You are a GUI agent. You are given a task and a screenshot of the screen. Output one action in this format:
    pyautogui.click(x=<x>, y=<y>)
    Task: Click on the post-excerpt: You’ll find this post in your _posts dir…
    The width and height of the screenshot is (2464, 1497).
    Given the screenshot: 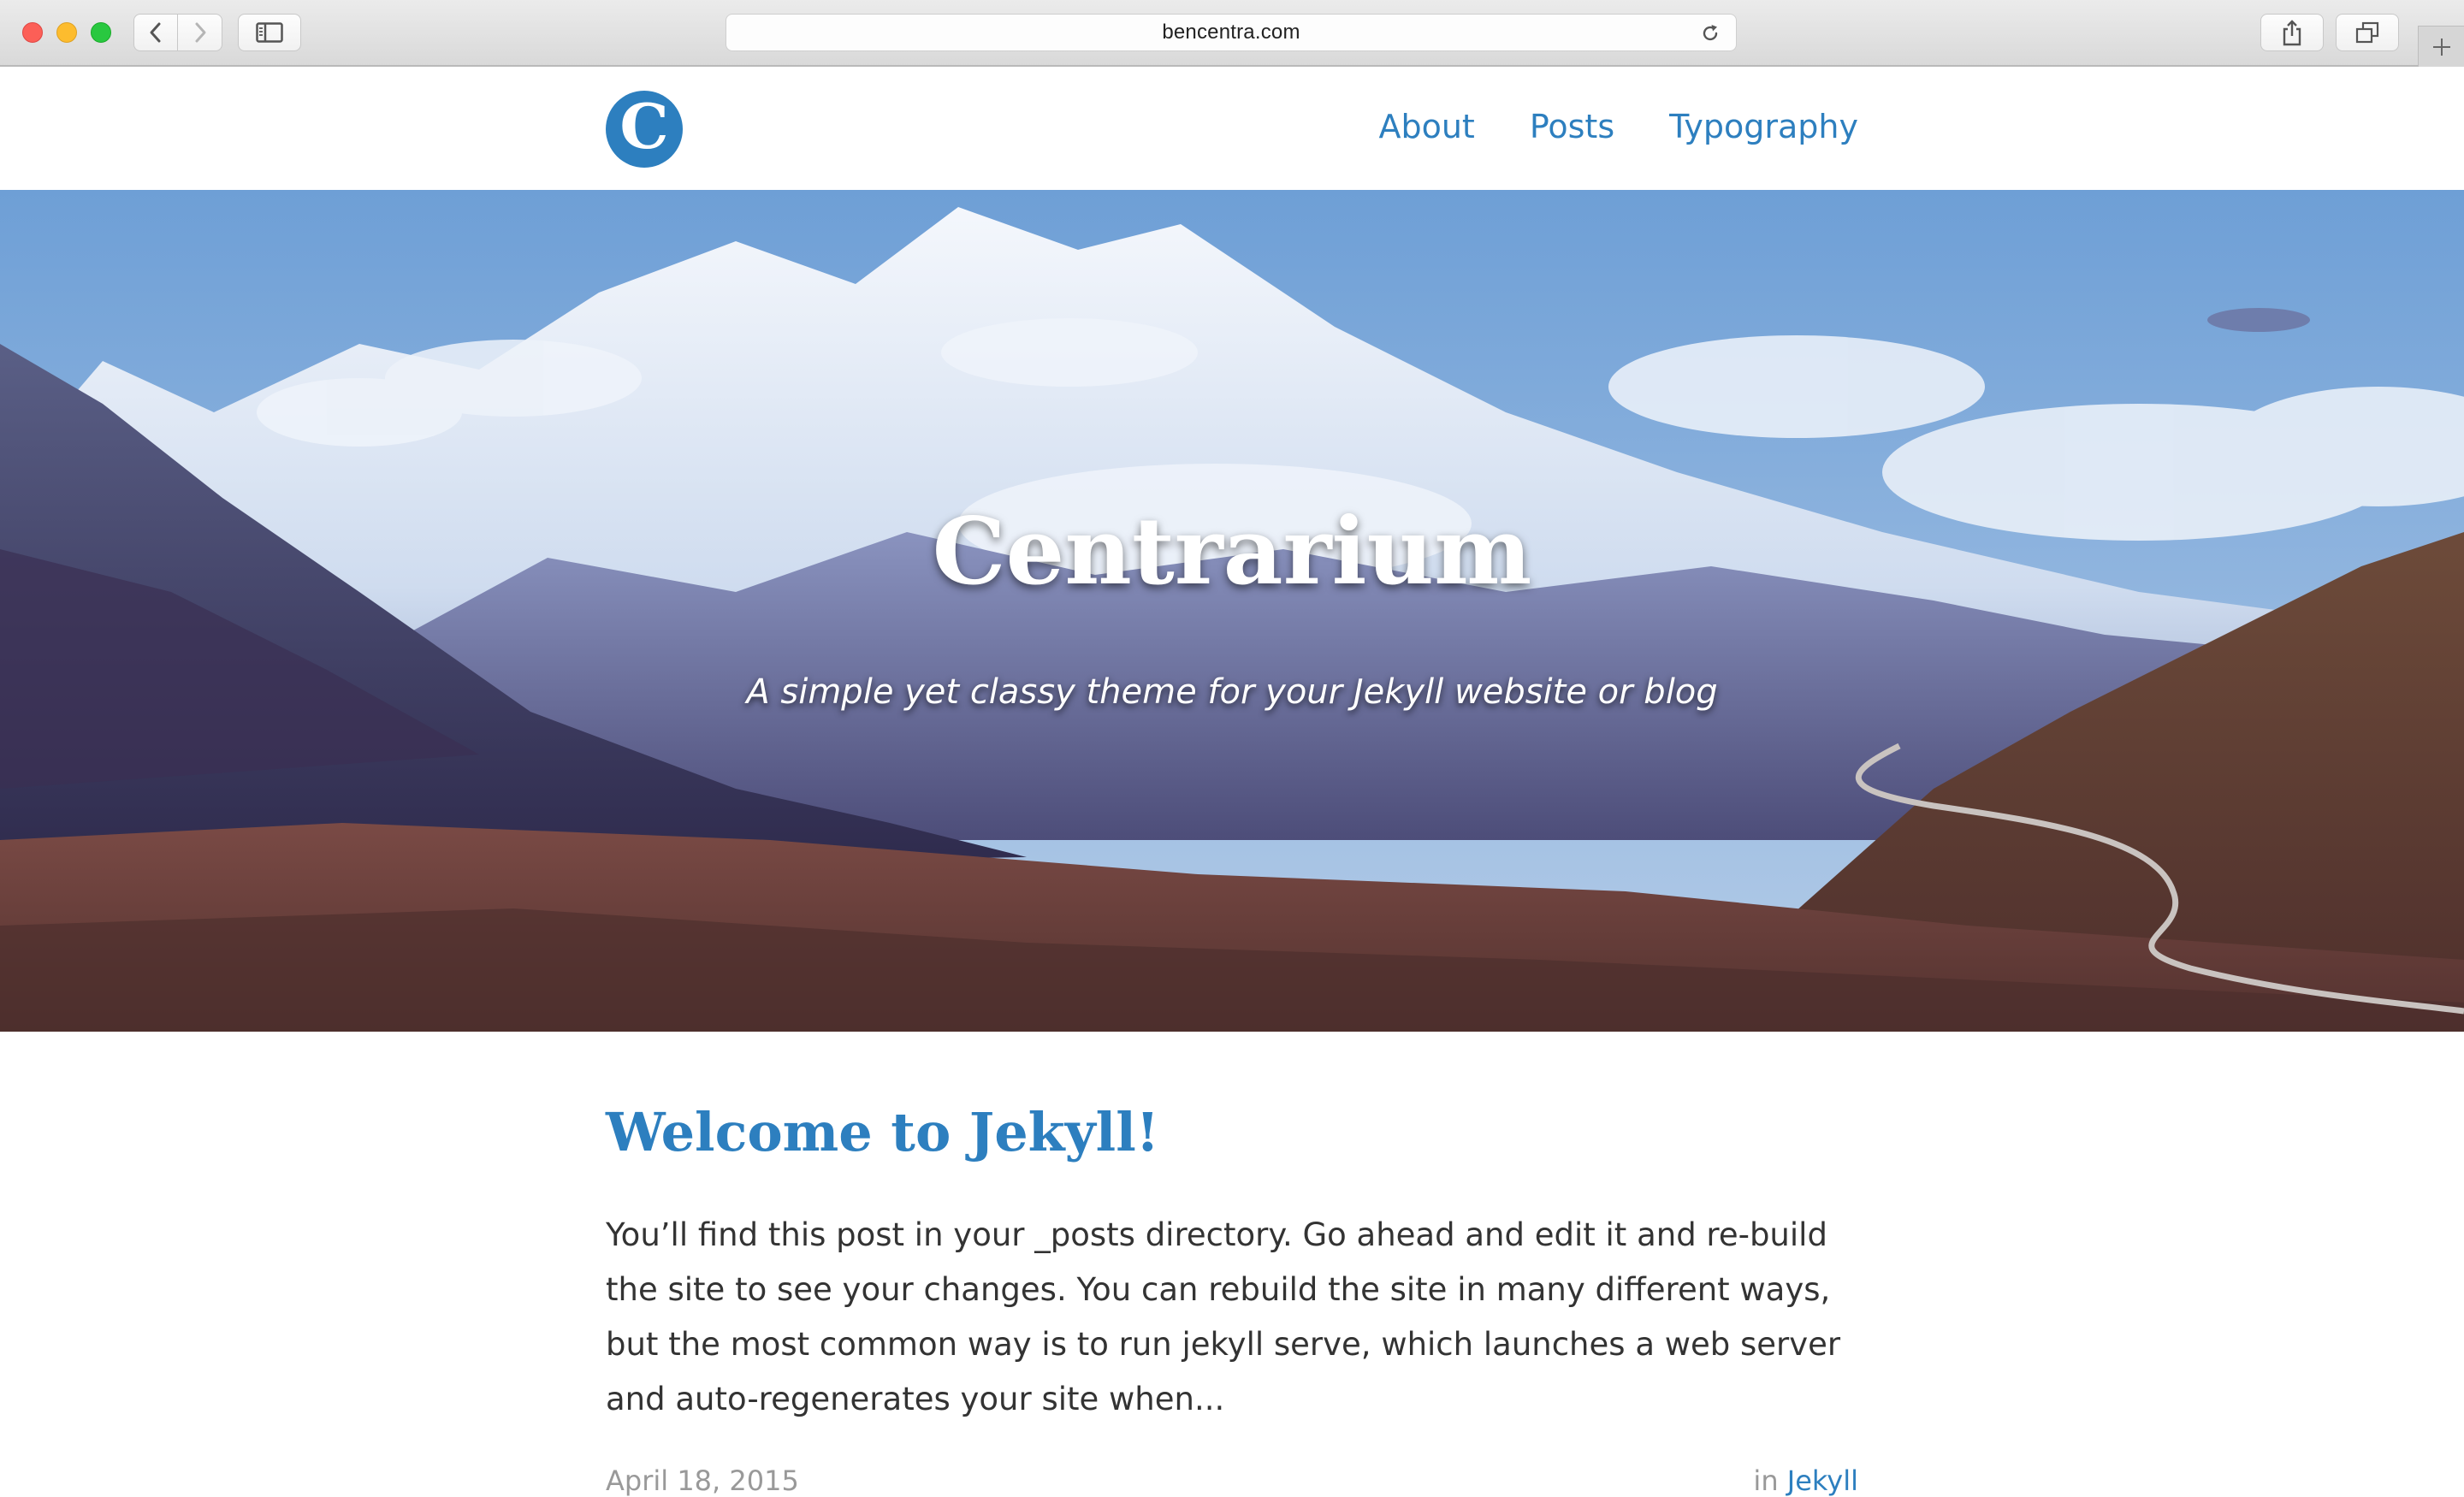 What is the action you would take?
    pyautogui.click(x=1223, y=1317)
    